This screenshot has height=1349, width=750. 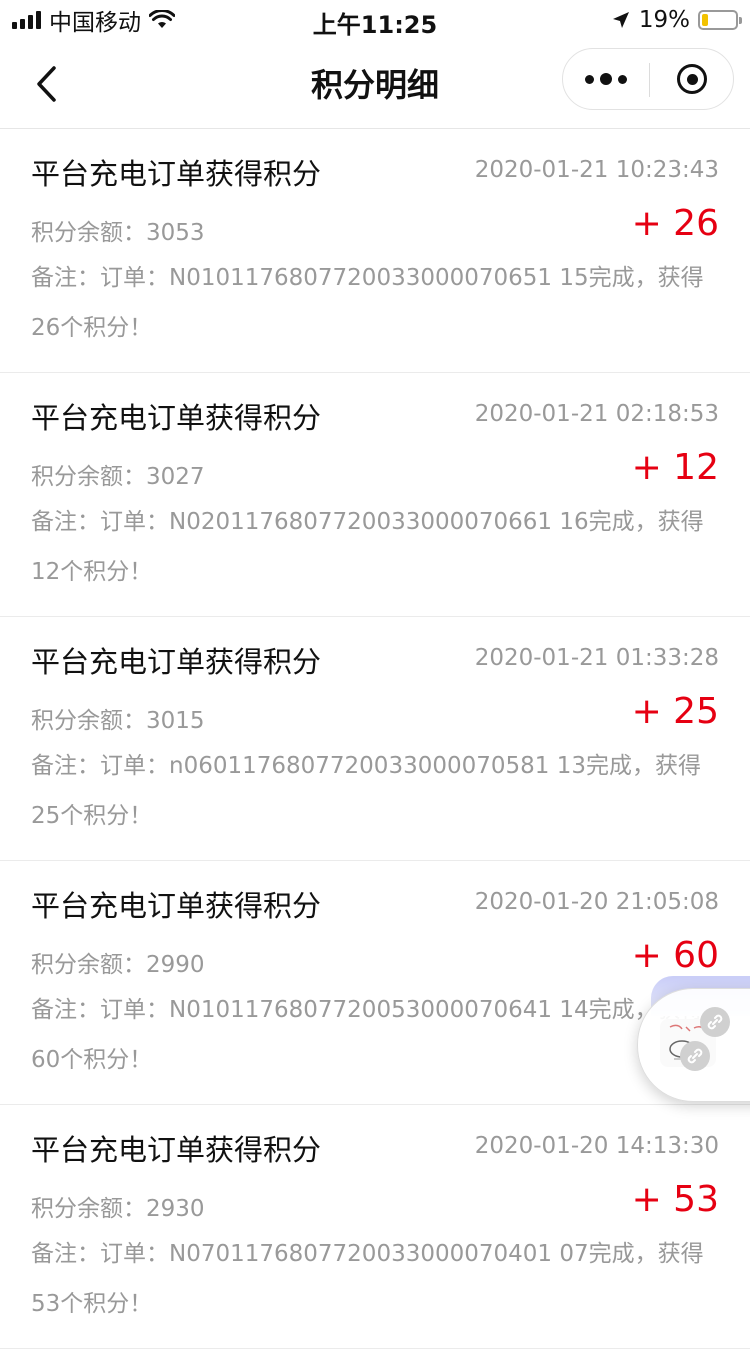 What do you see at coordinates (695, 1056) in the screenshot?
I see `link-icon-secondary` at bounding box center [695, 1056].